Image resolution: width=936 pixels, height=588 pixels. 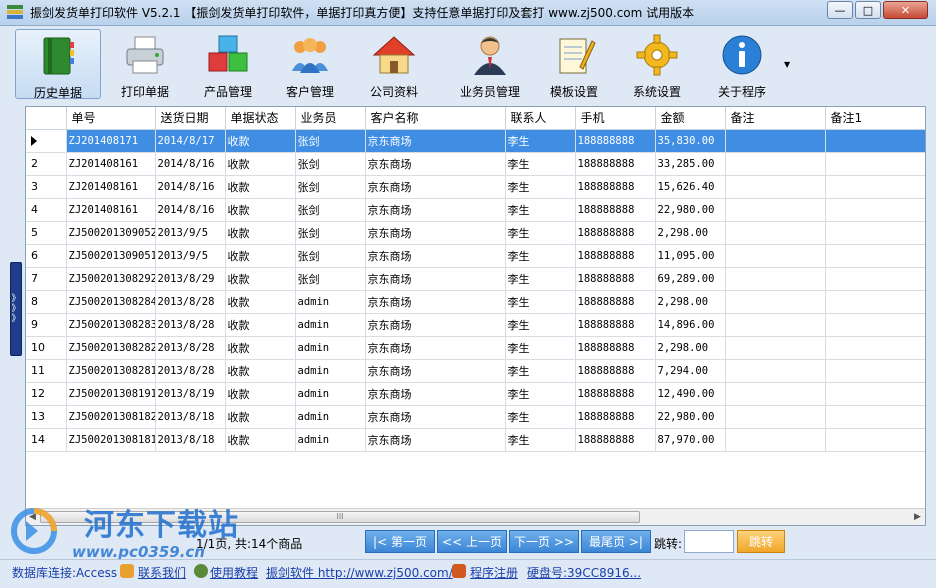 I want to click on row-number-cell: 4, so click(x=46, y=210).